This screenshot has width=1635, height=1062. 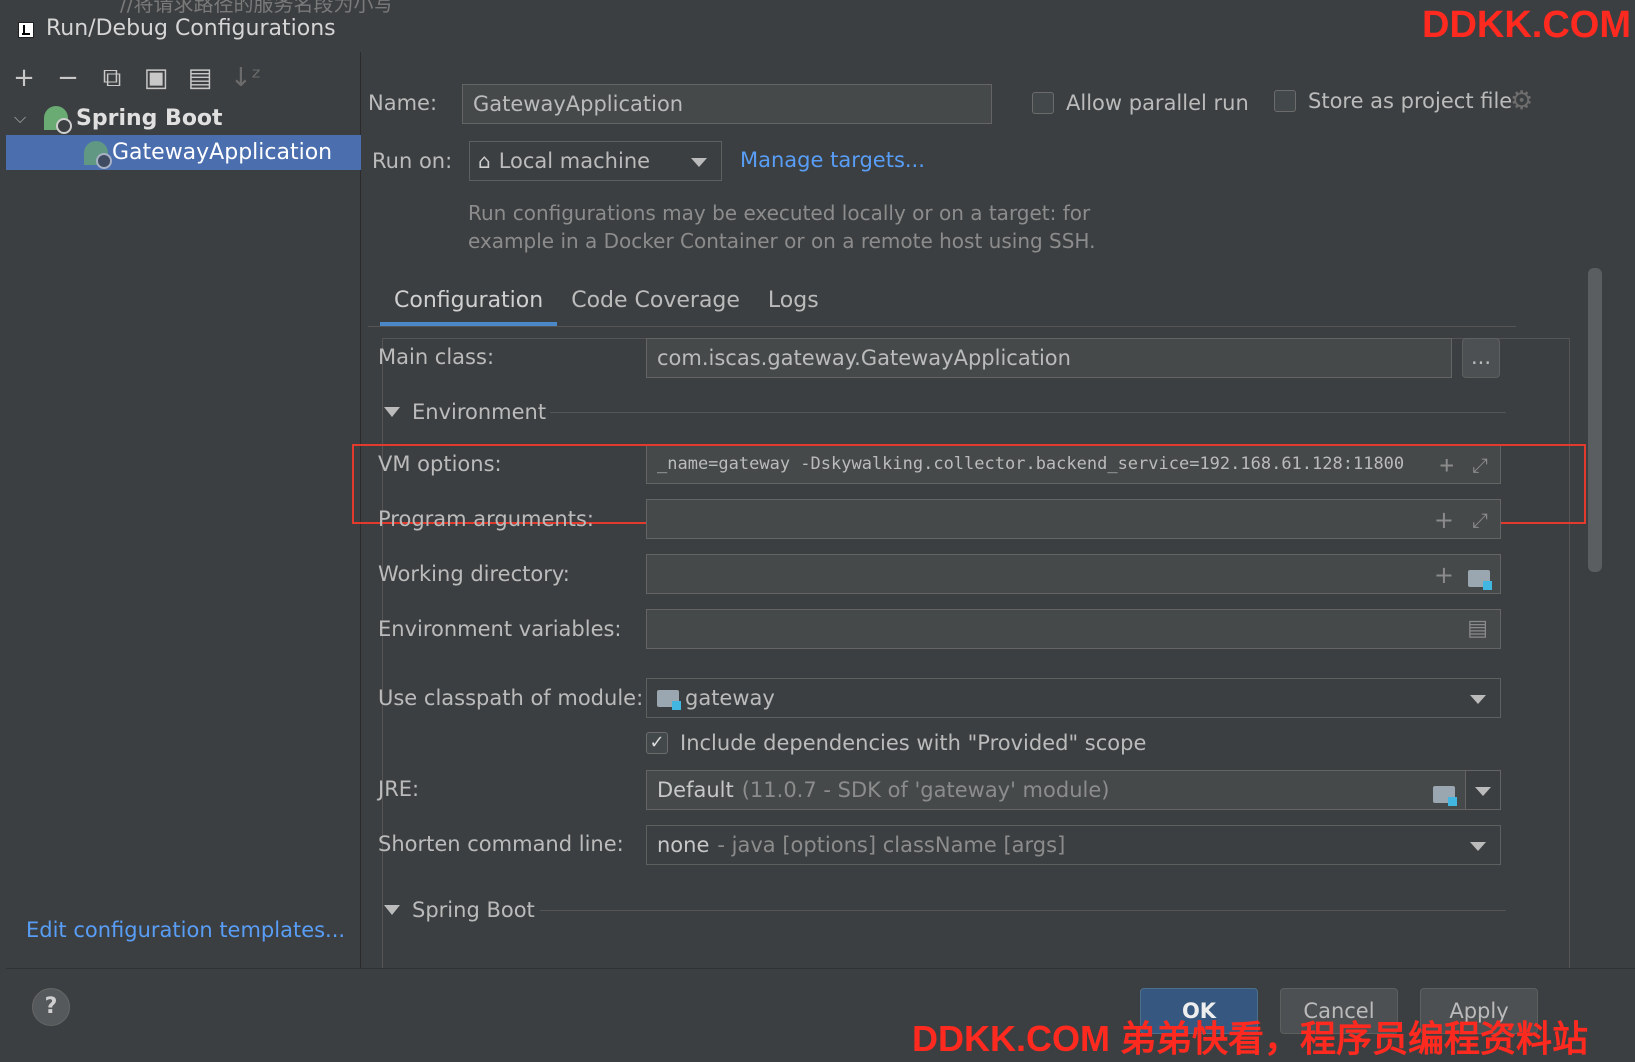 I want to click on shorten-value: none, so click(x=683, y=845).